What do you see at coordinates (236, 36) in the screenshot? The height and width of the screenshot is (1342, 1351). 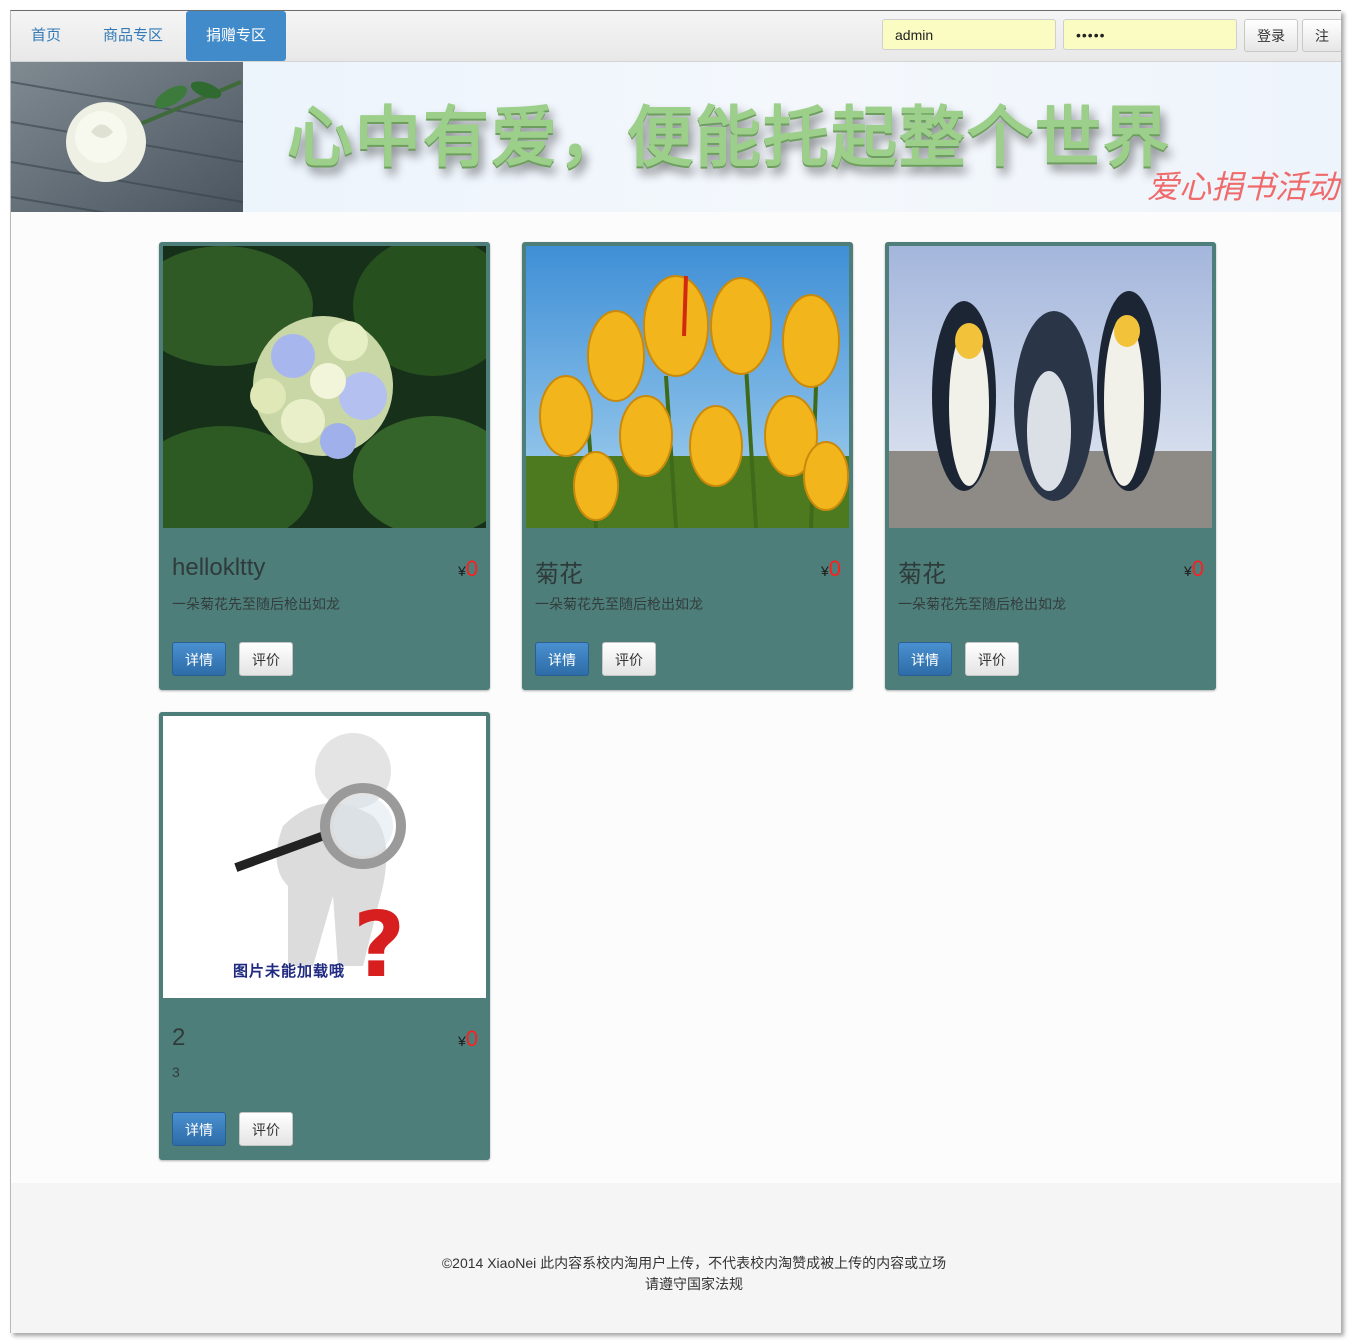 I see `nav-donations: 捐赠专区` at bounding box center [236, 36].